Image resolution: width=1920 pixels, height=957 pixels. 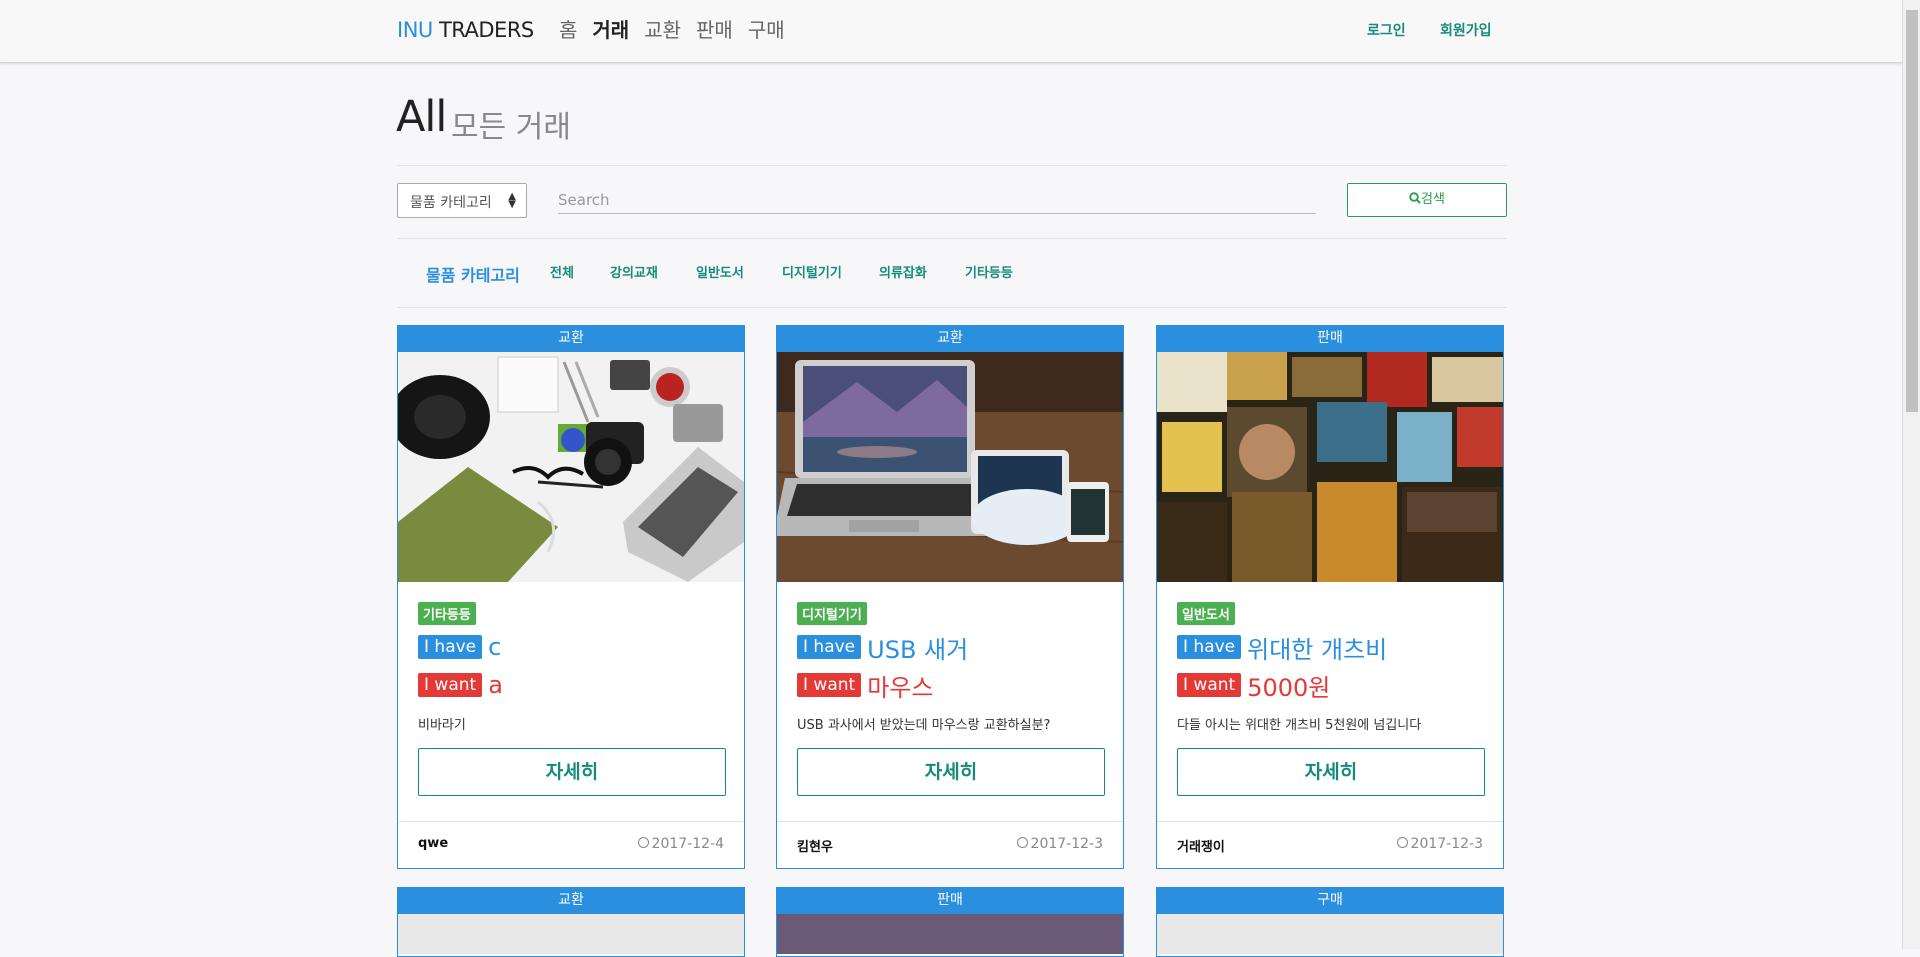 What do you see at coordinates (610, 28) in the screenshot?
I see `nav-trade: 거래` at bounding box center [610, 28].